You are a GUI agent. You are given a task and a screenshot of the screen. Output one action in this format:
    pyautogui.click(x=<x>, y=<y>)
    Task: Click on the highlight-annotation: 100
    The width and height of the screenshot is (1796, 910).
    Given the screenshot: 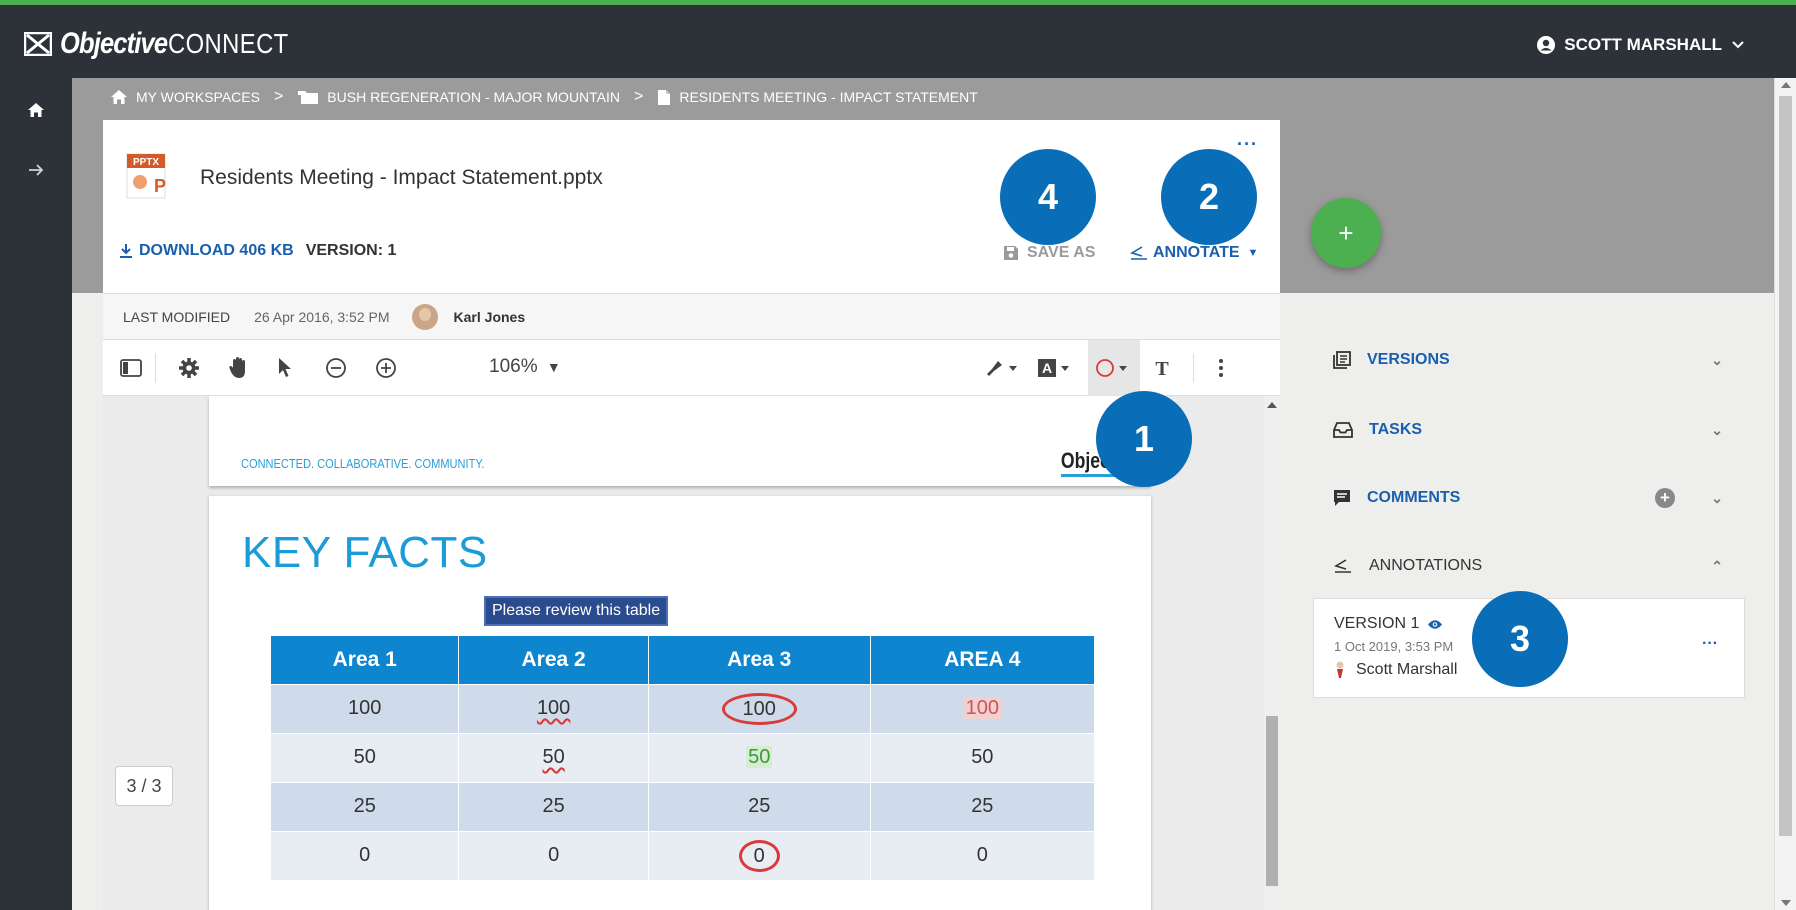 What is the action you would take?
    pyautogui.click(x=982, y=708)
    